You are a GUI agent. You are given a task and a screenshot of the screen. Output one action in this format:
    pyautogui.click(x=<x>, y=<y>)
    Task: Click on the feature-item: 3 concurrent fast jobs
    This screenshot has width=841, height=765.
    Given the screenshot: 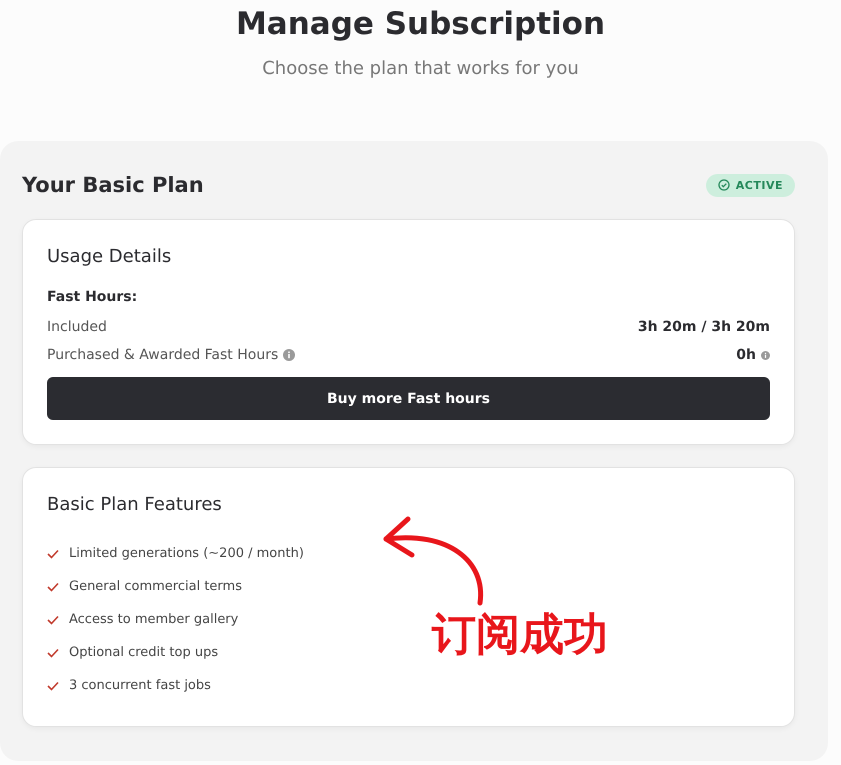 What is the action you would take?
    pyautogui.click(x=140, y=685)
    